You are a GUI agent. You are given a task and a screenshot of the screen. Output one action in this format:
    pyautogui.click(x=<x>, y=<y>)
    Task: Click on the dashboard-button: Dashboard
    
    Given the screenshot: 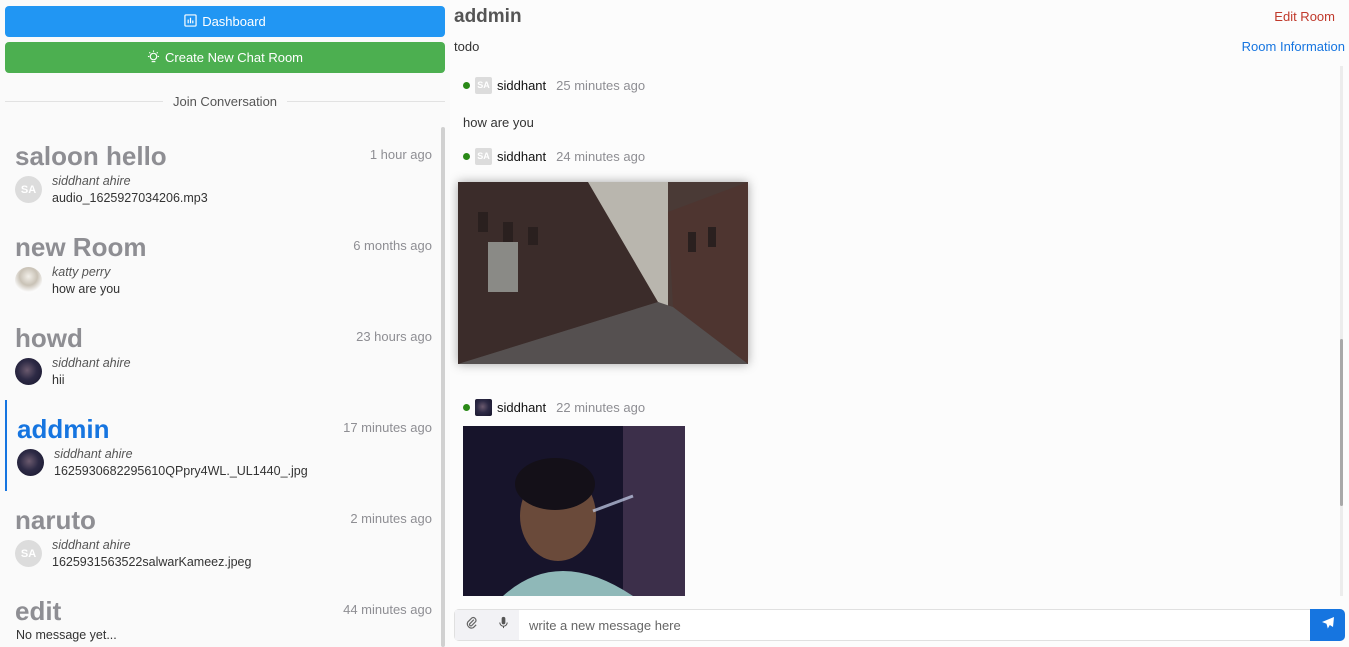 What is the action you would take?
    pyautogui.click(x=225, y=21)
    